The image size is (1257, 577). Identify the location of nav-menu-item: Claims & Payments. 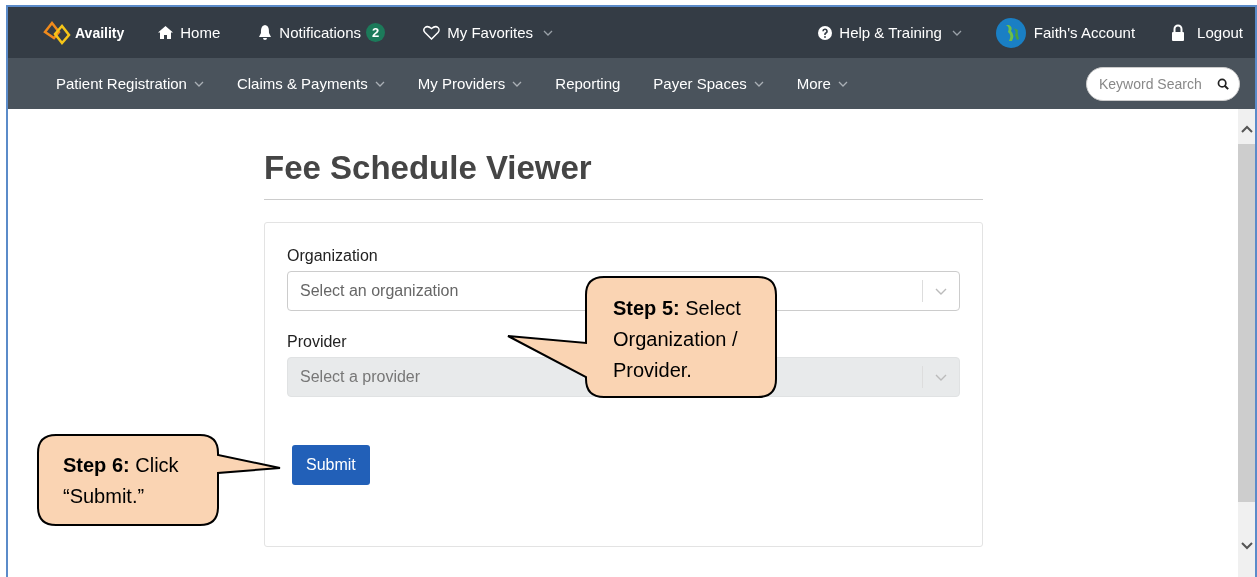
(310, 83).